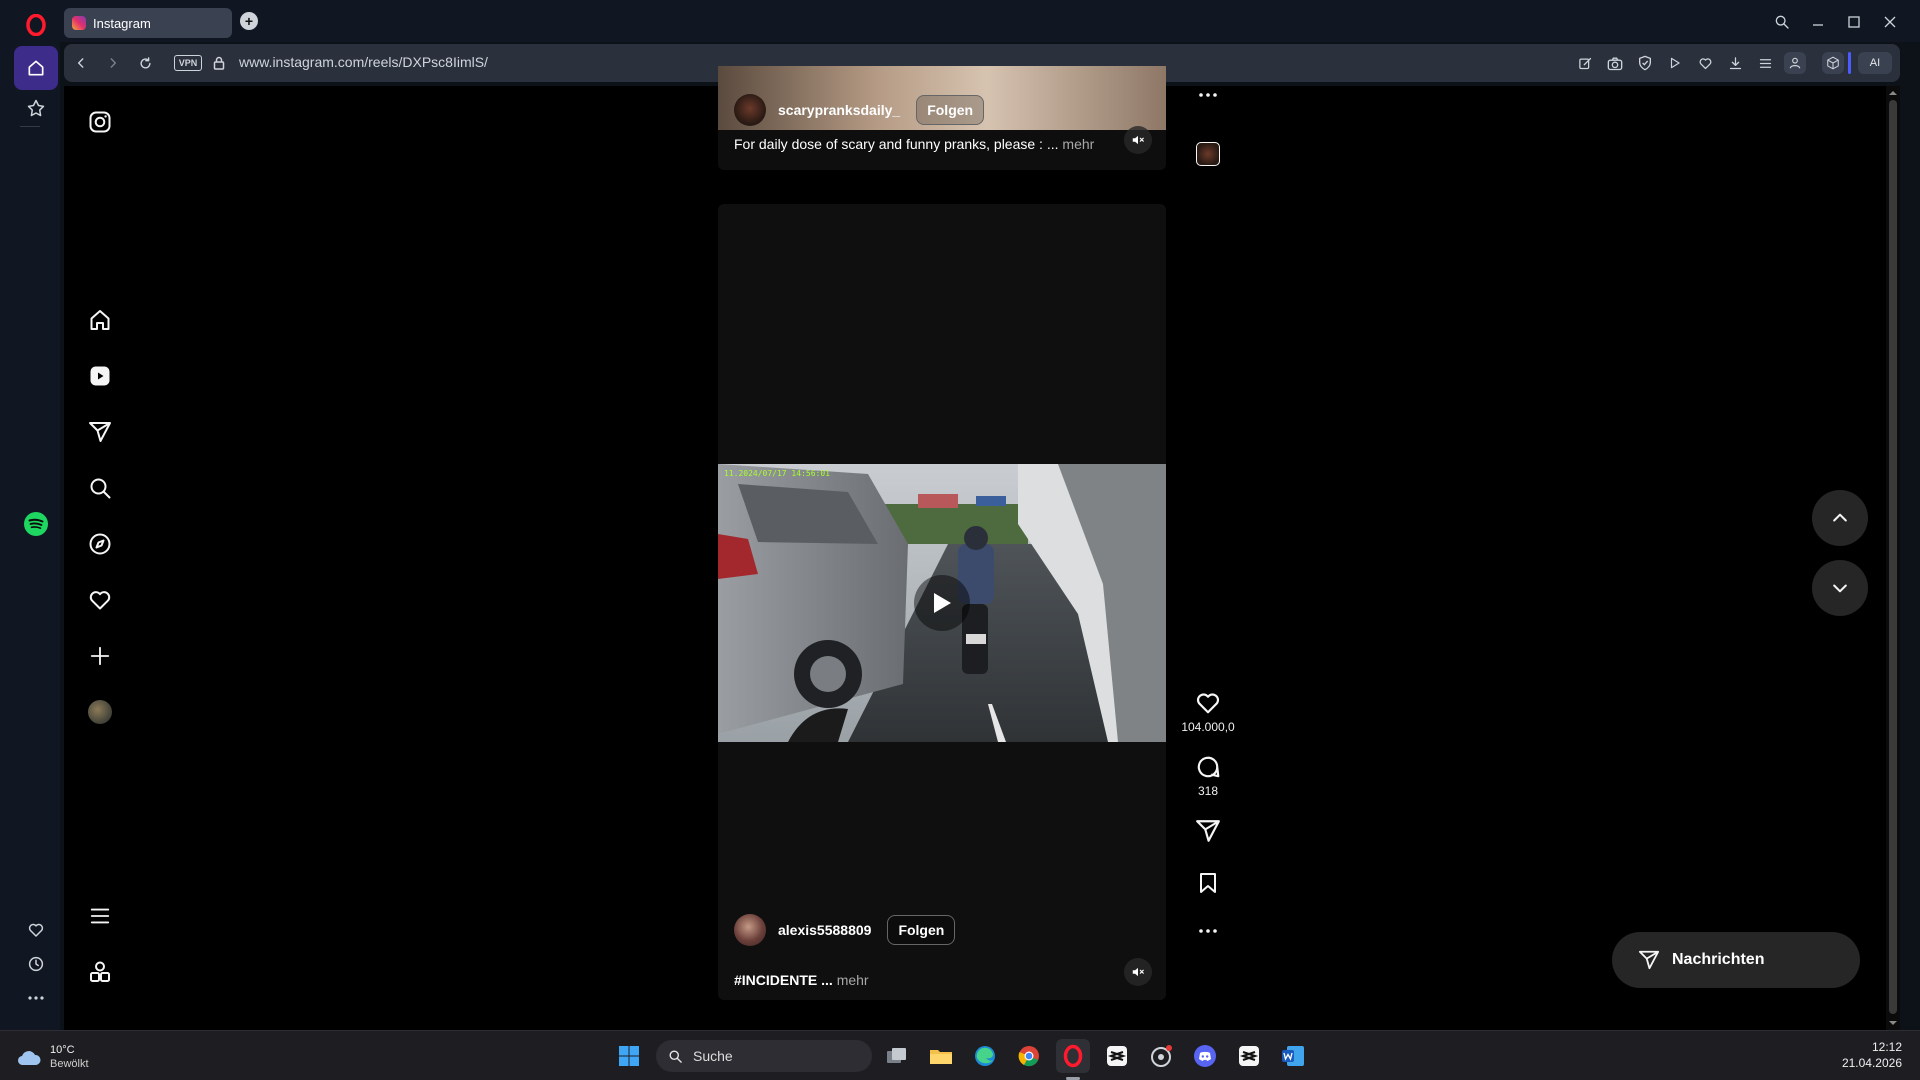 This screenshot has width=1920, height=1080. Describe the element at coordinates (1073, 1056) in the screenshot. I see `opera-taskbar-icon` at that location.